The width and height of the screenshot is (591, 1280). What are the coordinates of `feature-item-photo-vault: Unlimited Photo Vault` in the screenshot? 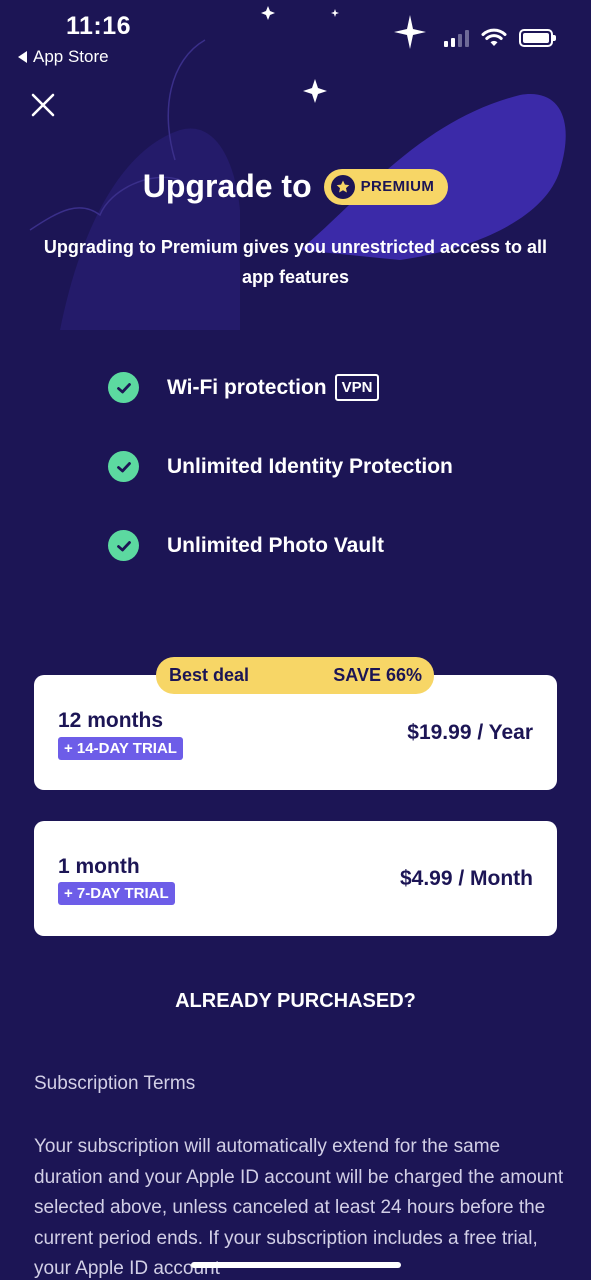 It's located at (280, 545).